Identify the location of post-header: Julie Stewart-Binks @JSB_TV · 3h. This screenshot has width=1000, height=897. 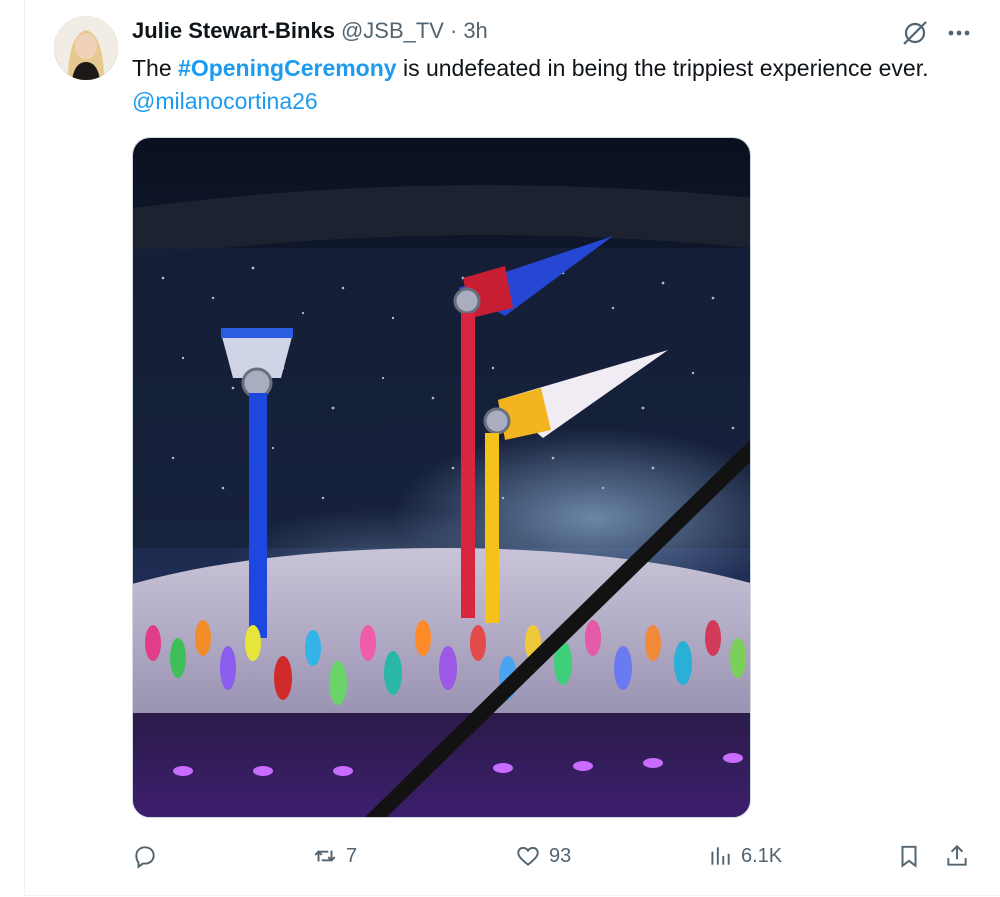
(310, 32).